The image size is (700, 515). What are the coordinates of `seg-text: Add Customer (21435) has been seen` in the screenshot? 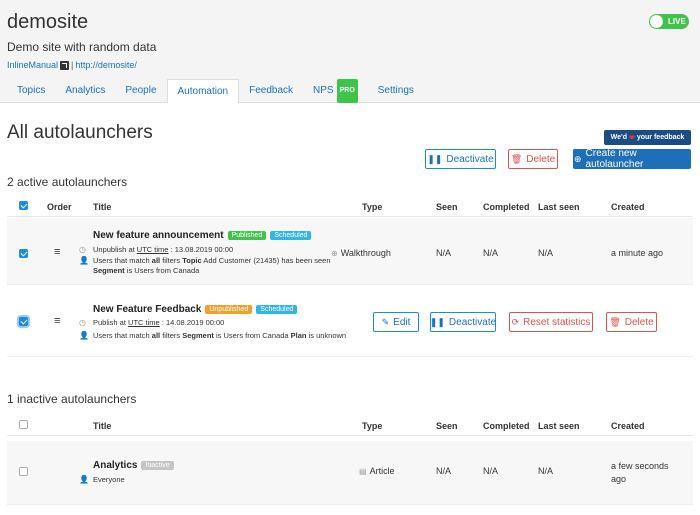 It's located at (267, 260).